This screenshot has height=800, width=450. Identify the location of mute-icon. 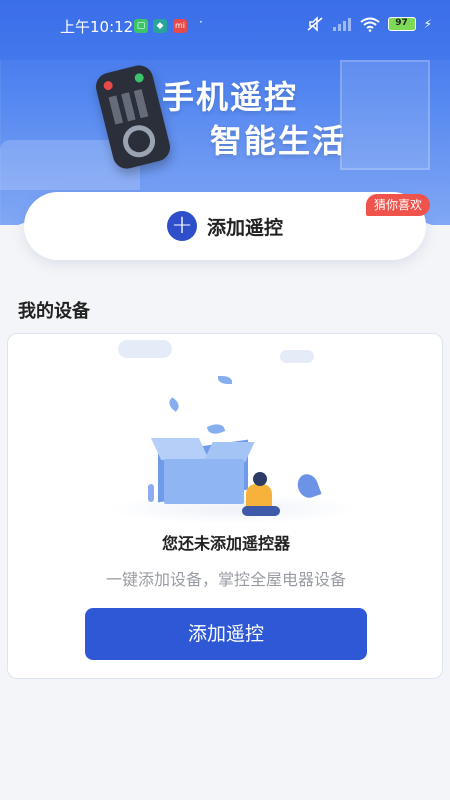
(315, 24).